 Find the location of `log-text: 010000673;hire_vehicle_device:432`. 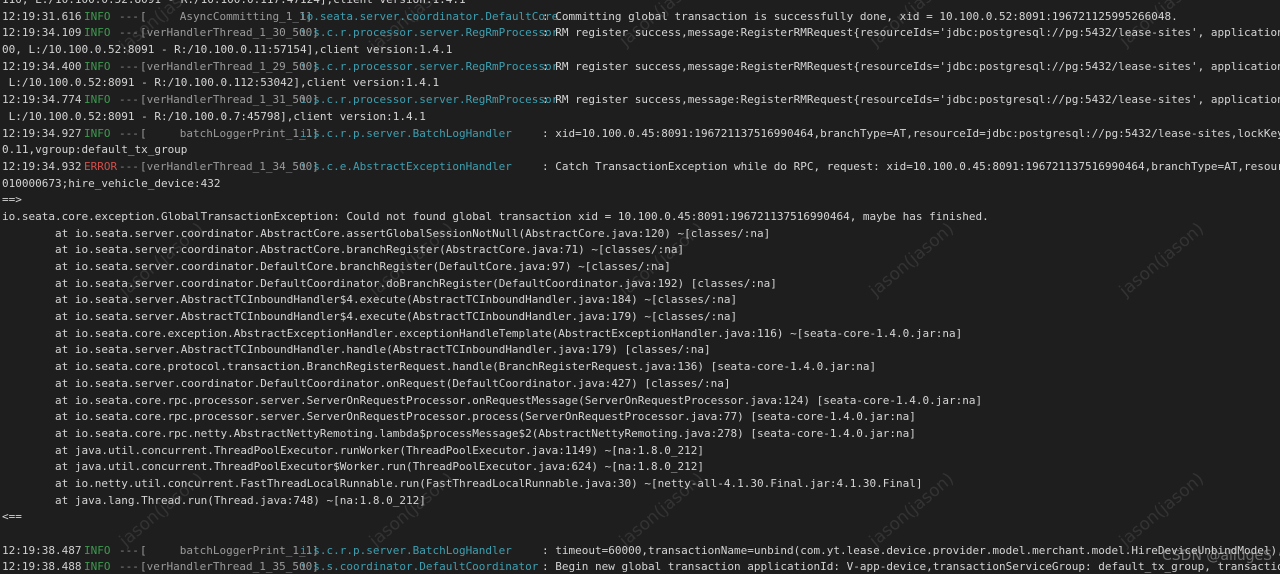

log-text: 010000673;hire_vehicle_device:432 is located at coordinates (111, 183).